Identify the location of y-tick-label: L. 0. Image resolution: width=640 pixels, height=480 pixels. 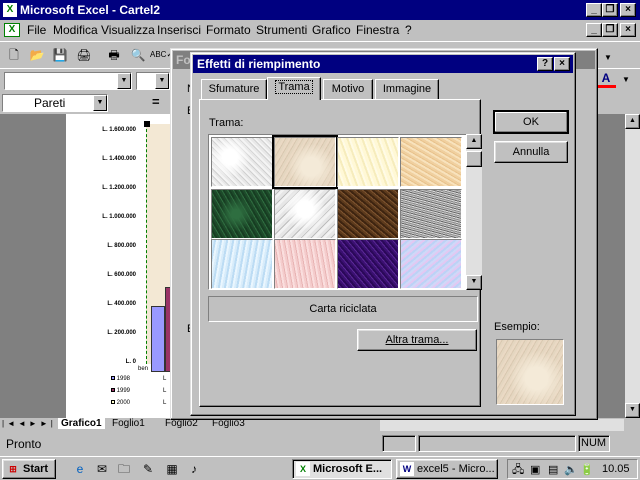
(130, 362).